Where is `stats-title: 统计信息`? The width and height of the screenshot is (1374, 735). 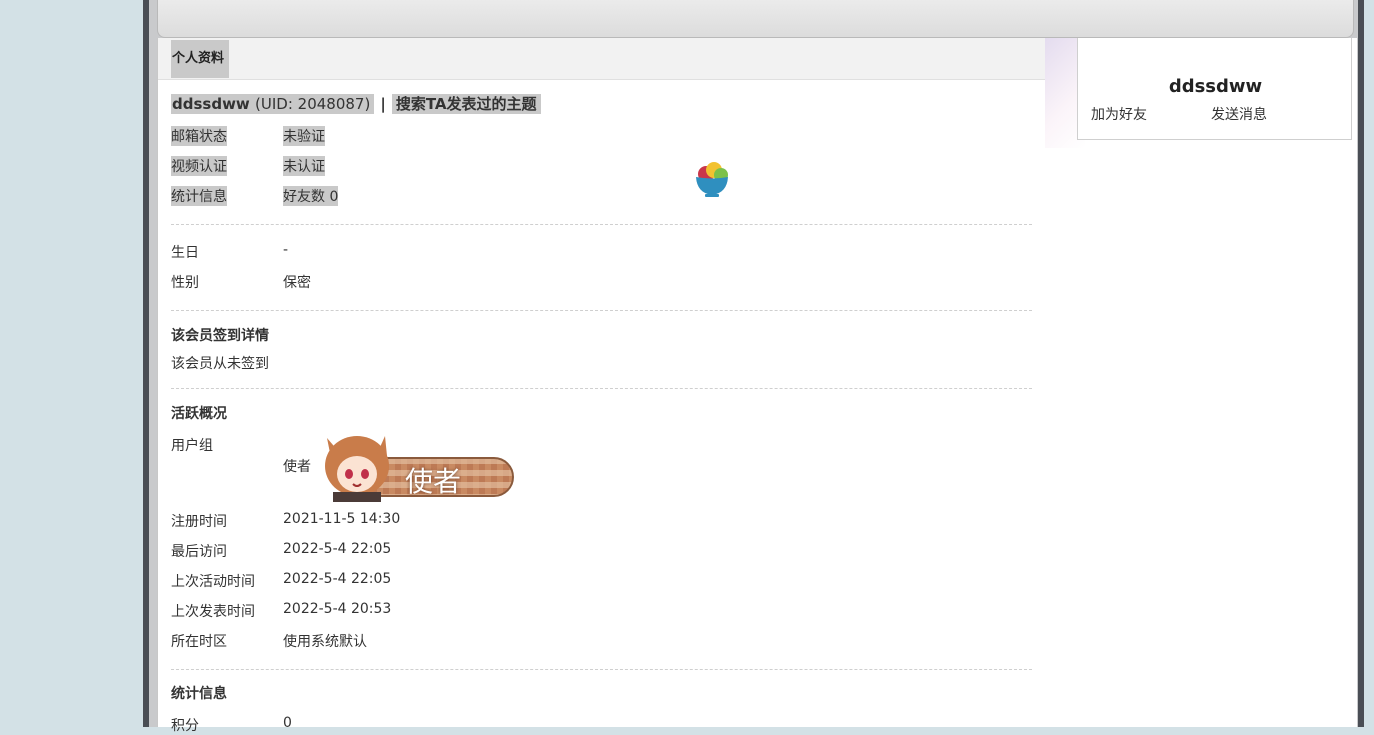
stats-title: 统计信息 is located at coordinates (199, 694).